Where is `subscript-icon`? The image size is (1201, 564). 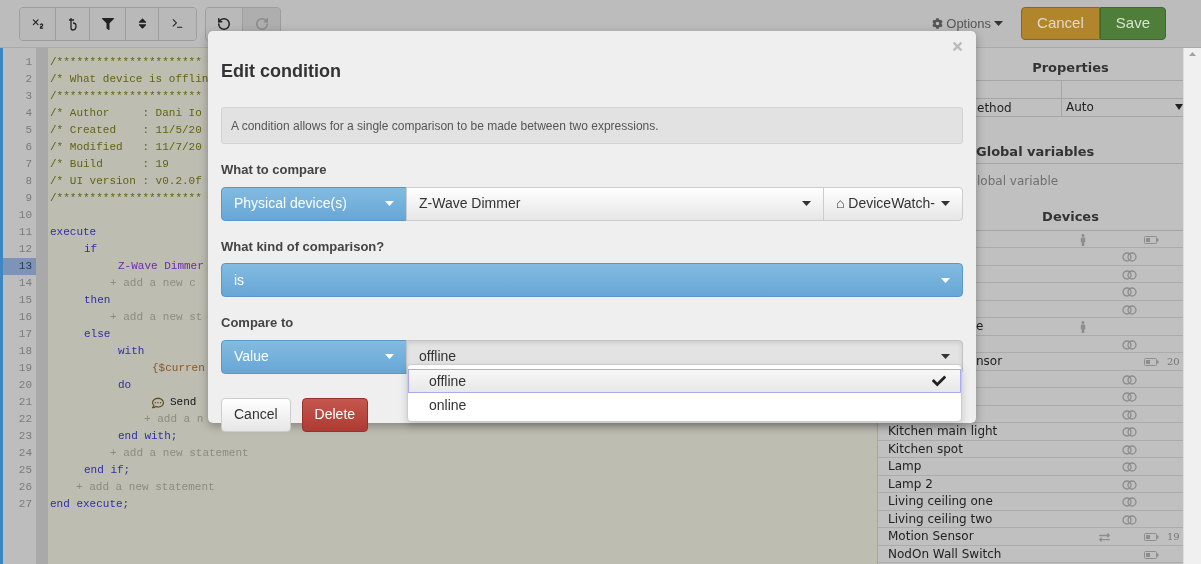 subscript-icon is located at coordinates (37, 23).